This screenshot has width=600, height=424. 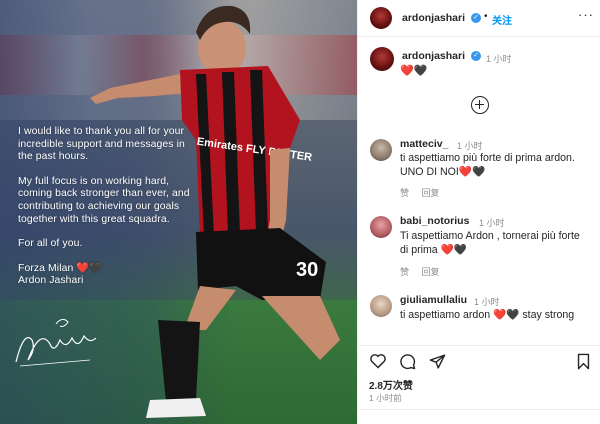 I want to click on post-timestamp: 1 小时前, so click(x=385, y=398).